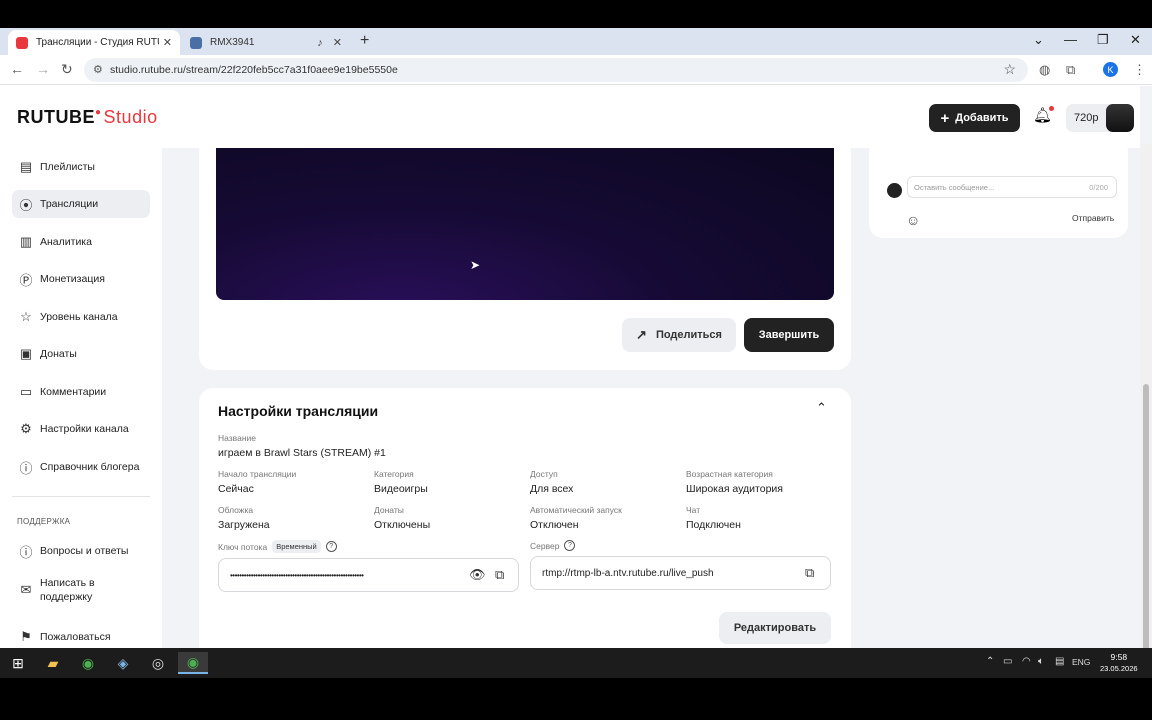  Describe the element at coordinates (44, 521) in the screenshot. I see `support-section-label: ПОДДЕРЖКА` at that location.